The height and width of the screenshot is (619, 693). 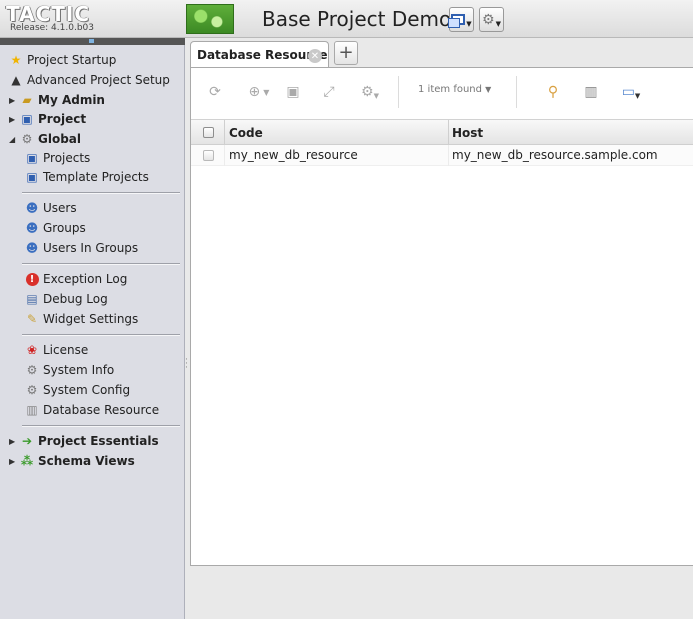 What do you see at coordinates (91, 41) in the screenshot?
I see `sidebar-strip-marker` at bounding box center [91, 41].